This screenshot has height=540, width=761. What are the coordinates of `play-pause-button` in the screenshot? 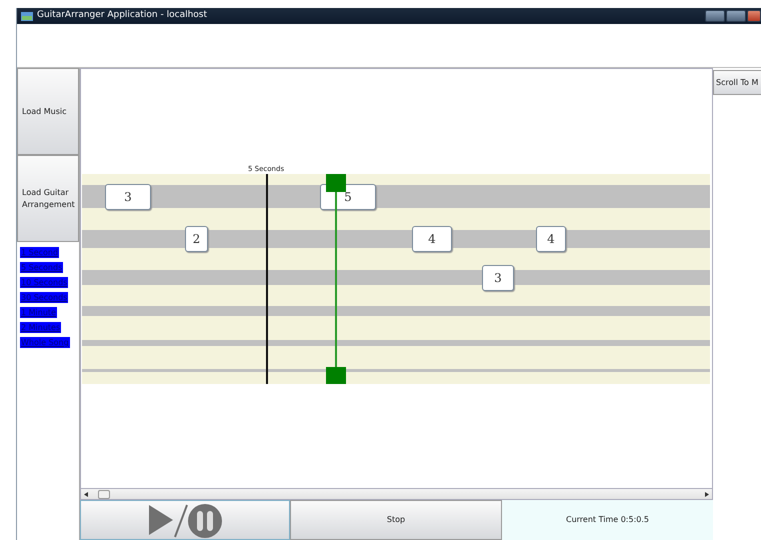 It's located at (185, 520).